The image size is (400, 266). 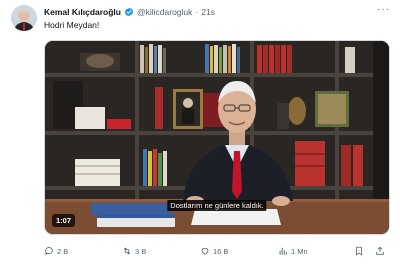 I want to click on video-duration: 1:07, so click(x=64, y=220).